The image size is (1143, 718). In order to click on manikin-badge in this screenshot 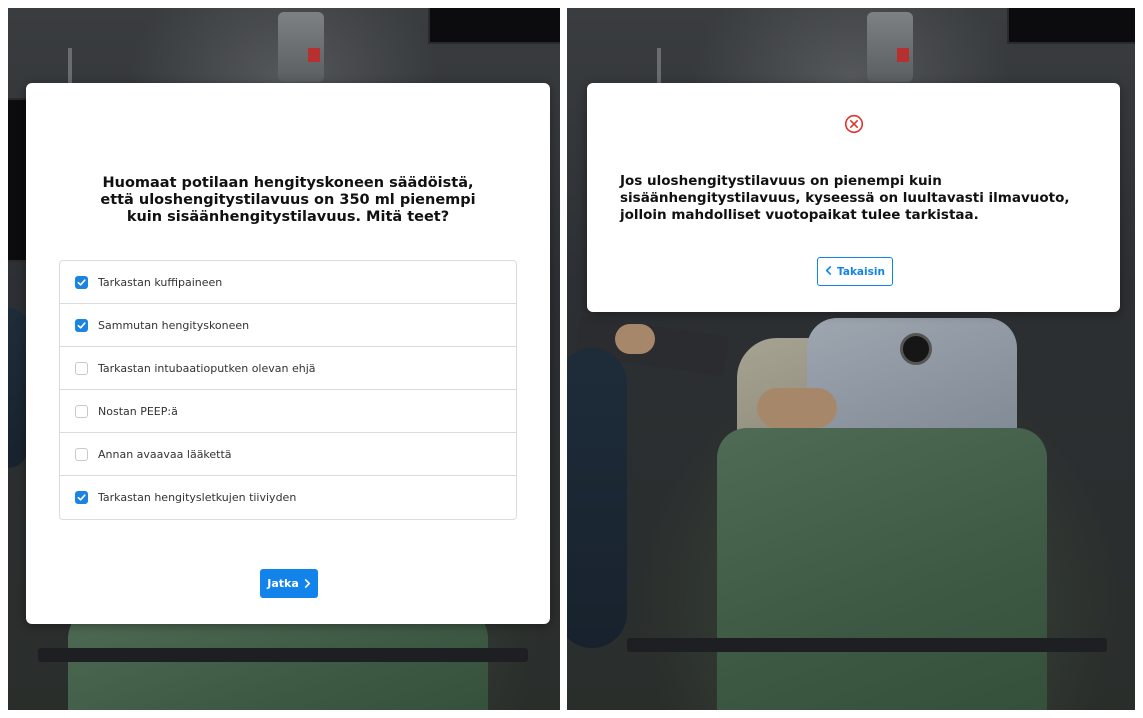, I will do `click(916, 349)`.